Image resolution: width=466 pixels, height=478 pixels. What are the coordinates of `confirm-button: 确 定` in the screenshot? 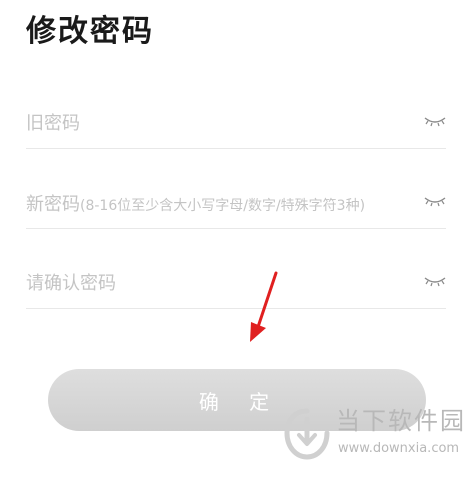 It's located at (237, 400).